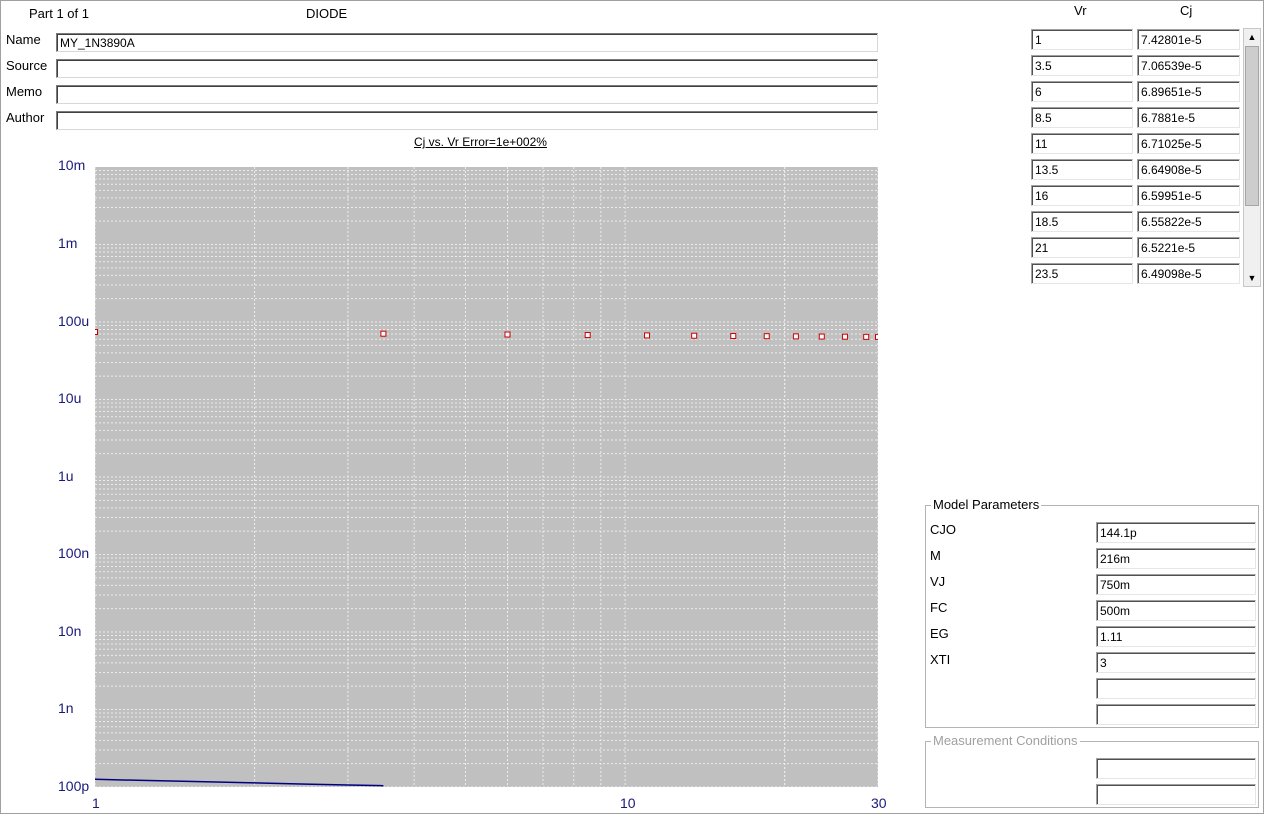  I want to click on param-value-field: 1.11, so click(1176, 636).